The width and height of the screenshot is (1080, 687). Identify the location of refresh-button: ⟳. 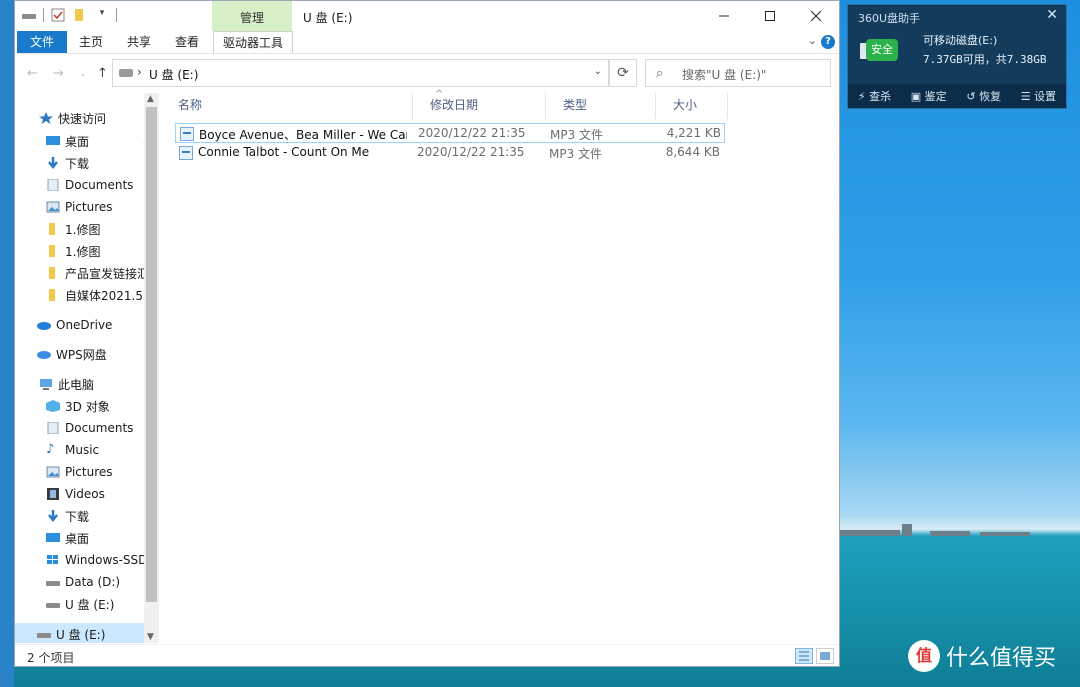
(623, 73).